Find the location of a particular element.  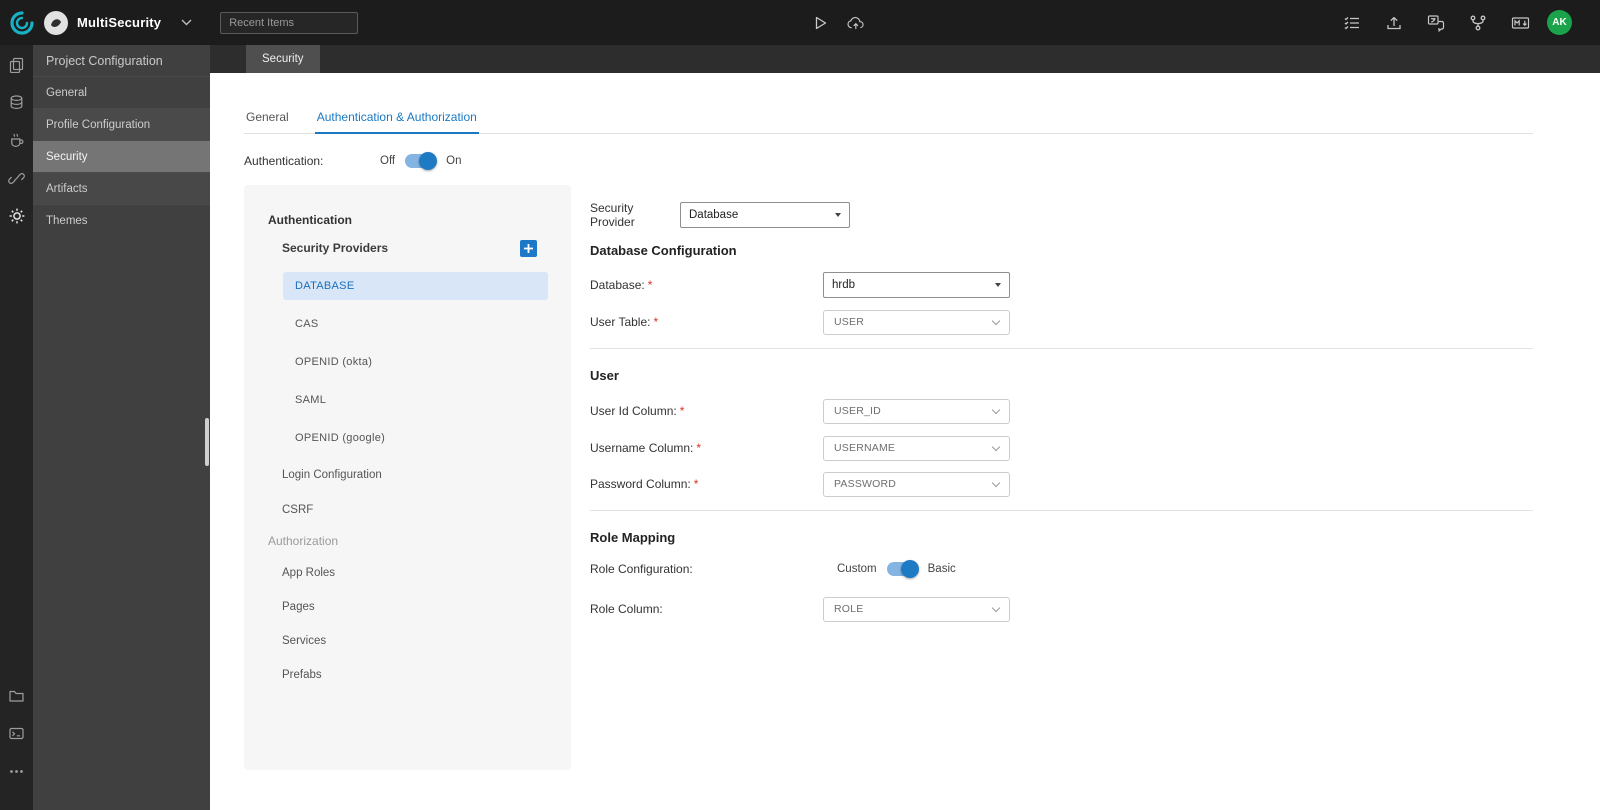

fork-icon is located at coordinates (1478, 23).